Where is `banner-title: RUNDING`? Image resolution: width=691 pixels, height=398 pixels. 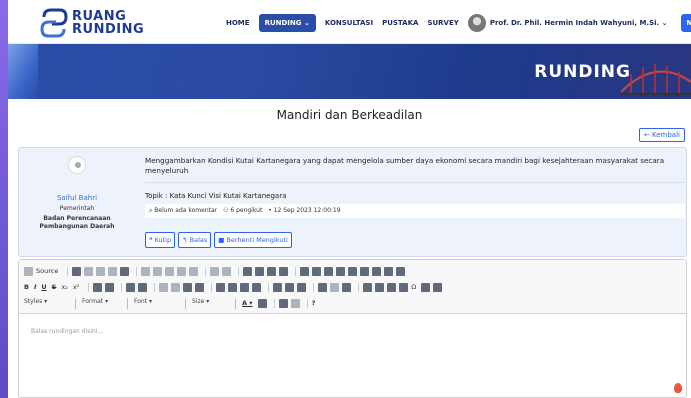
banner-title: RUNDING is located at coordinates (582, 72).